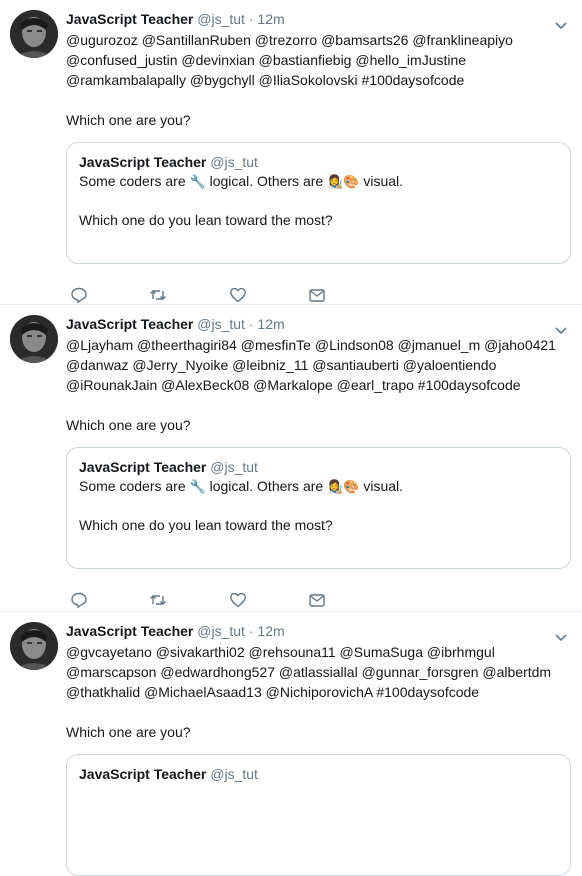  What do you see at coordinates (318, 815) in the screenshot?
I see `quoted-tweet: JavaScript Teacher @js_tut` at bounding box center [318, 815].